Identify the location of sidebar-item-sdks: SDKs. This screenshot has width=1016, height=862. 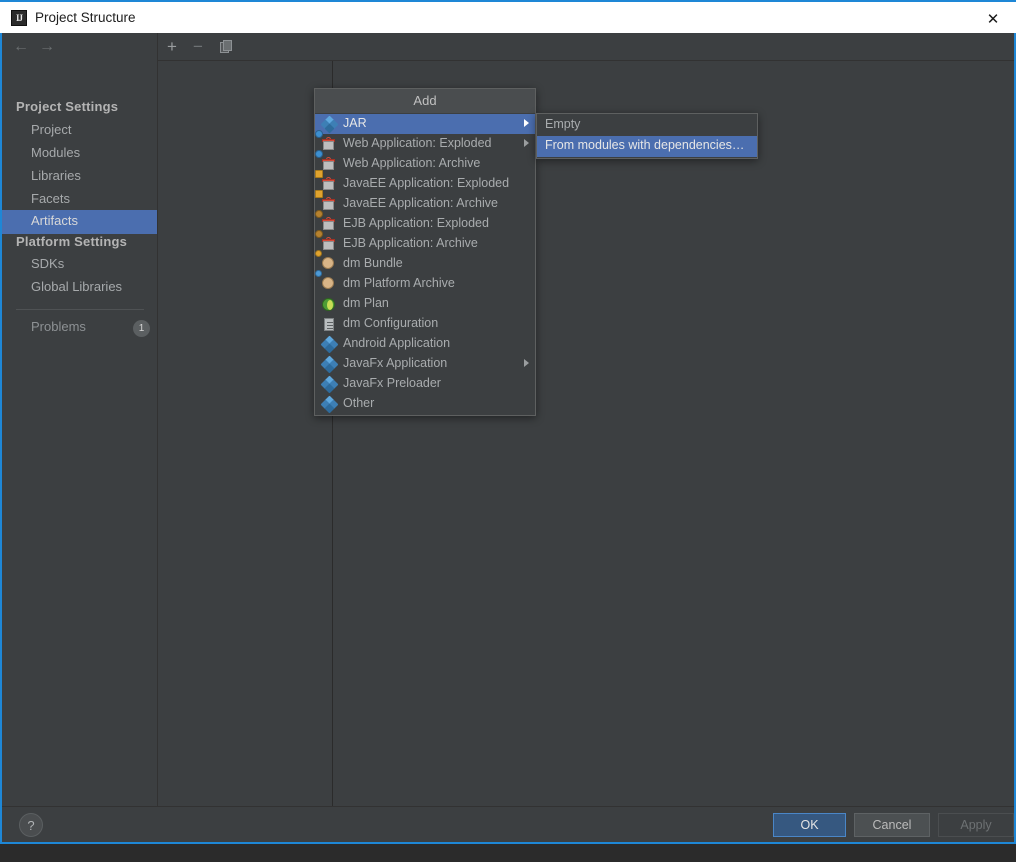
(79, 265).